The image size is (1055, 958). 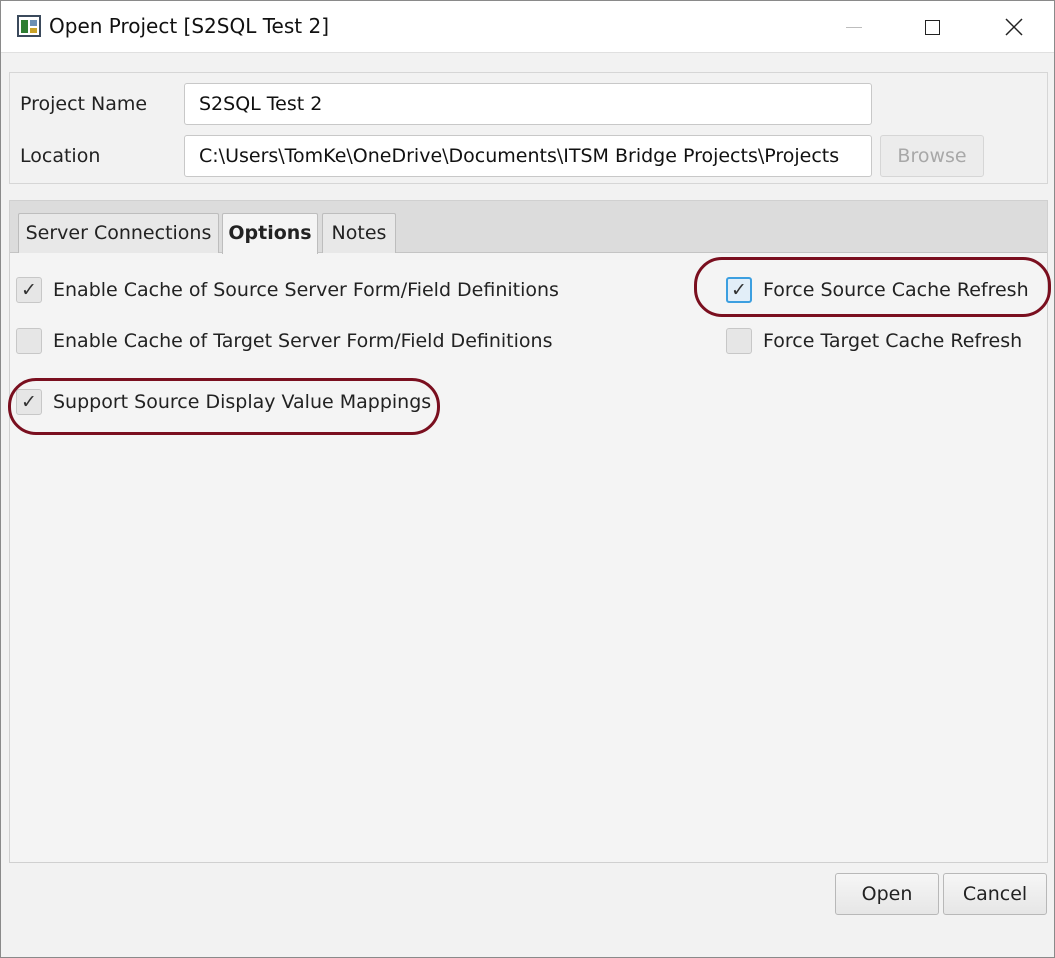 I want to click on close-button, so click(x=1014, y=27).